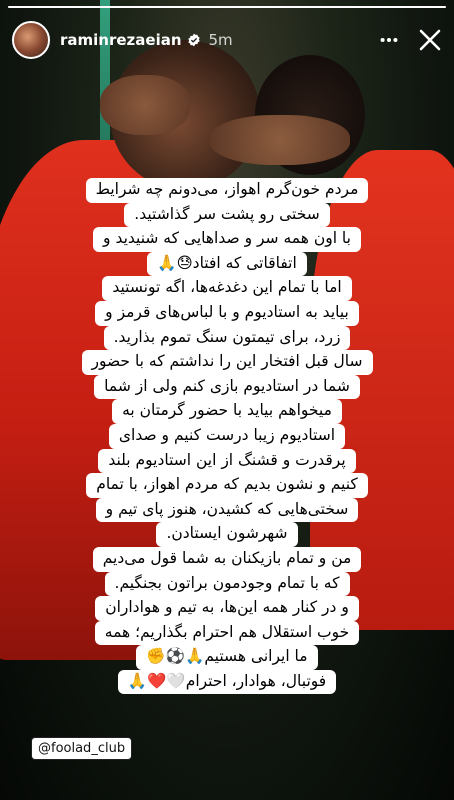 This screenshot has height=800, width=454. I want to click on story-text-line: بیاید به استادیوم و با لباس‌های قرمز و, so click(227, 313).